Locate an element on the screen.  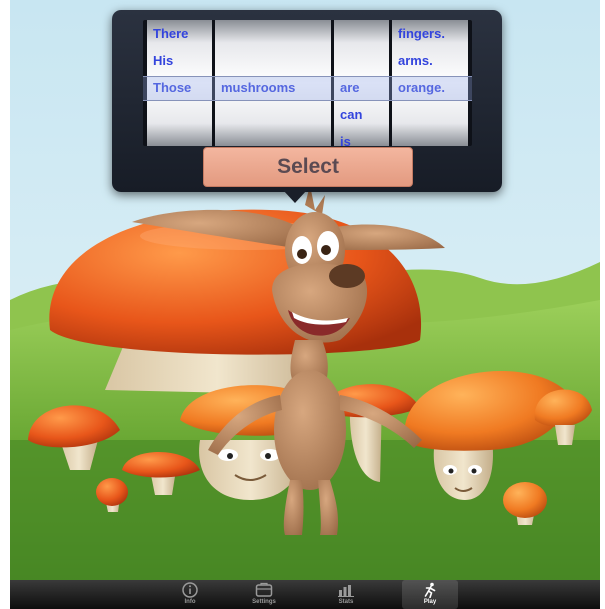
picker-row: arms. is located at coordinates (432, 61).